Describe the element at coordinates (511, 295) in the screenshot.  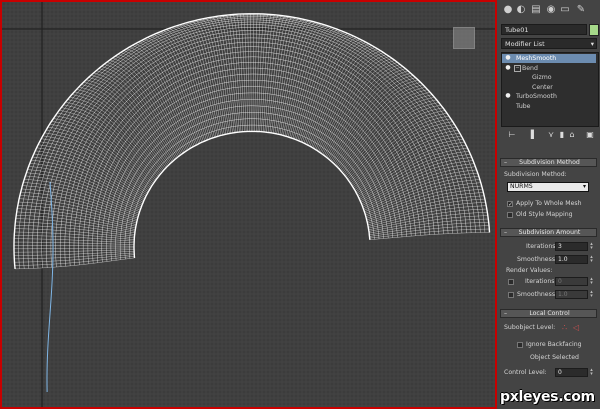
I see `render-smoothness-checkbox` at that location.